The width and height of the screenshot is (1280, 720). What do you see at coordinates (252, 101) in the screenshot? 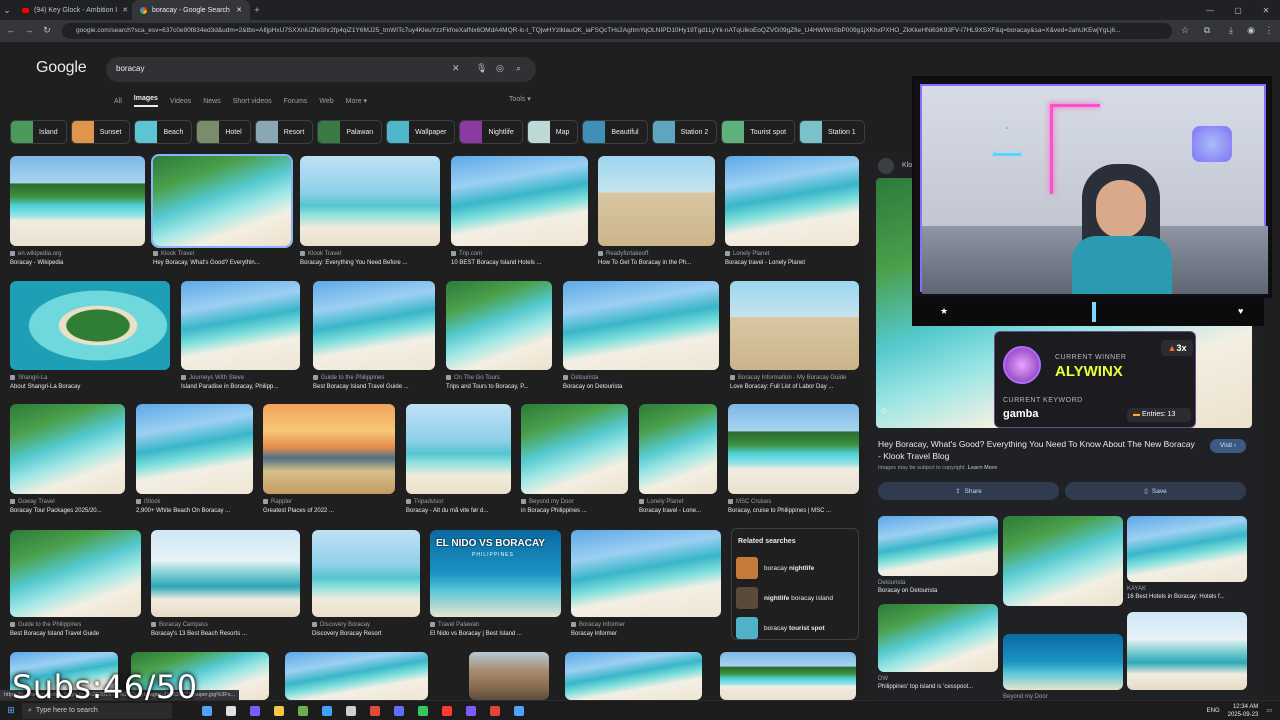
I see `tab-short-videos: Short videos` at bounding box center [252, 101].